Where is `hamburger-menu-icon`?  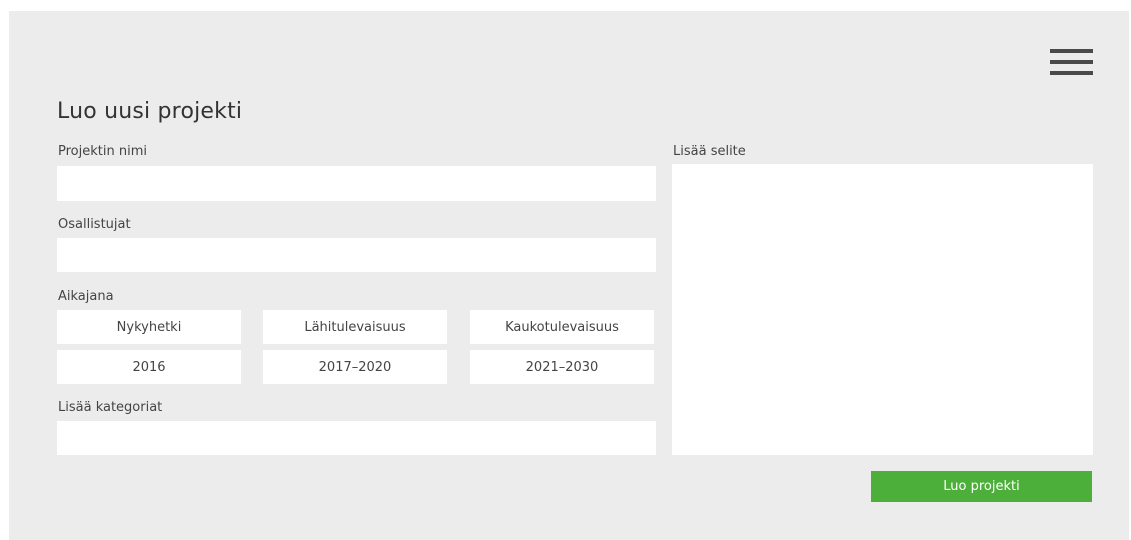 hamburger-menu-icon is located at coordinates (1071, 63).